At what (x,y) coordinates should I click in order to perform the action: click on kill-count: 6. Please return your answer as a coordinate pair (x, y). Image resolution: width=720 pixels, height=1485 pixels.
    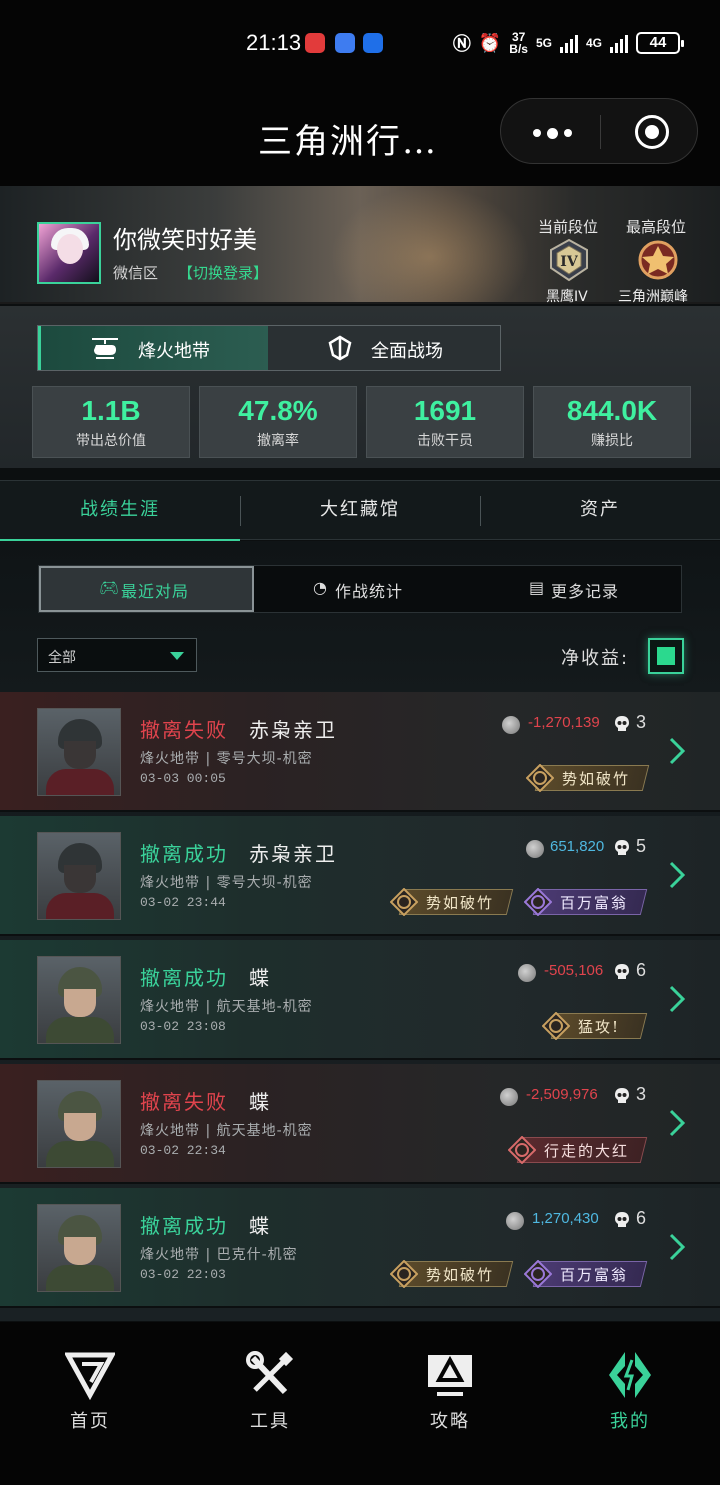
    Looking at the image, I should click on (641, 970).